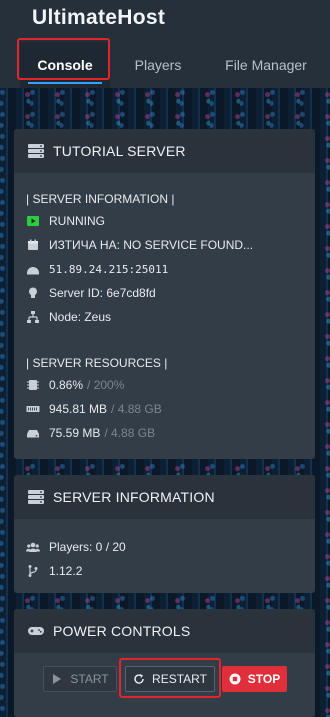 This screenshot has height=717, width=330. What do you see at coordinates (33, 571) in the screenshot?
I see `code-branch-icon` at bounding box center [33, 571].